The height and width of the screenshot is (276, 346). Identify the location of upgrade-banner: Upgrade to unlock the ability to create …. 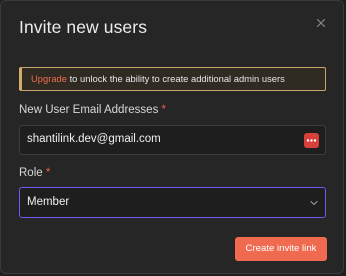
(172, 79).